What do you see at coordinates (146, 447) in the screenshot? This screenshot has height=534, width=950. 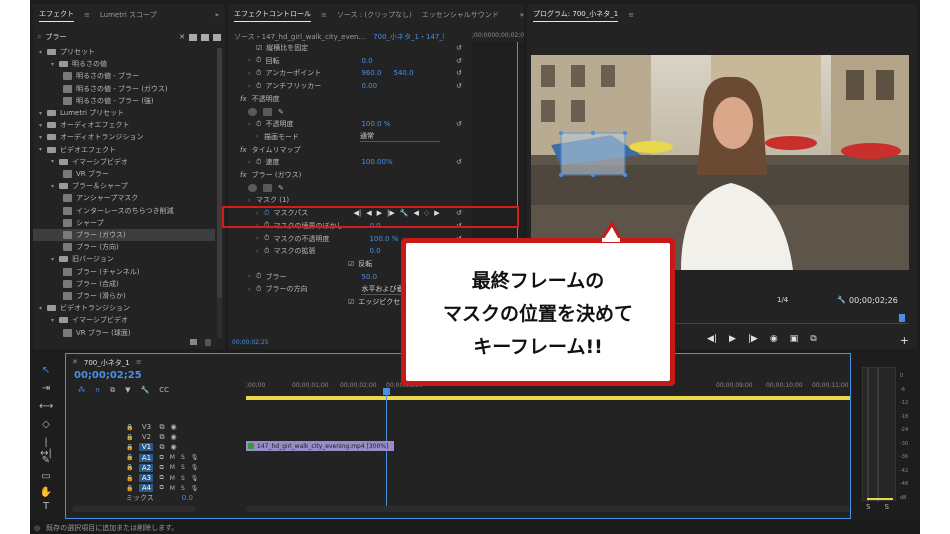 I see `track-name: V1` at bounding box center [146, 447].